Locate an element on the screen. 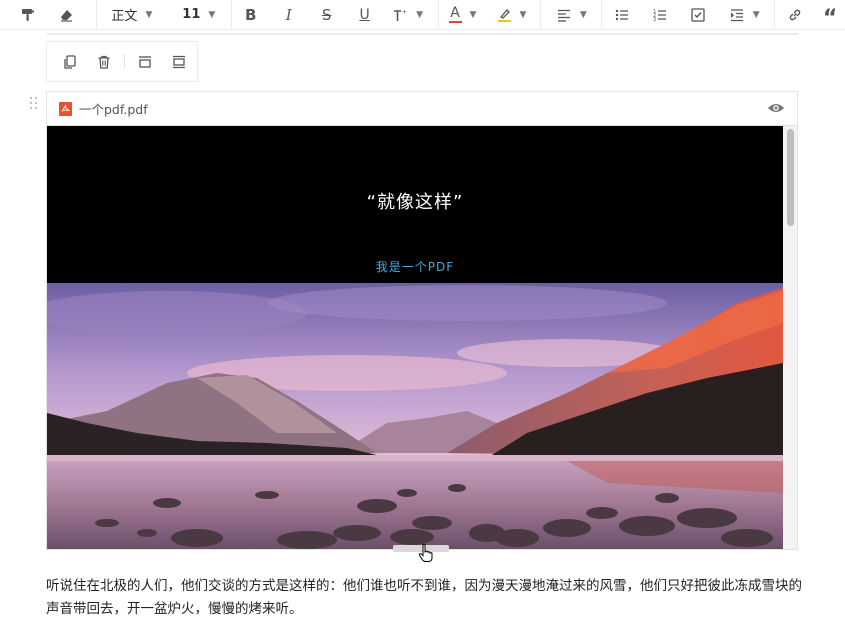 This screenshot has height=621, width=845. quote-glyph: “ is located at coordinates (830, 18).